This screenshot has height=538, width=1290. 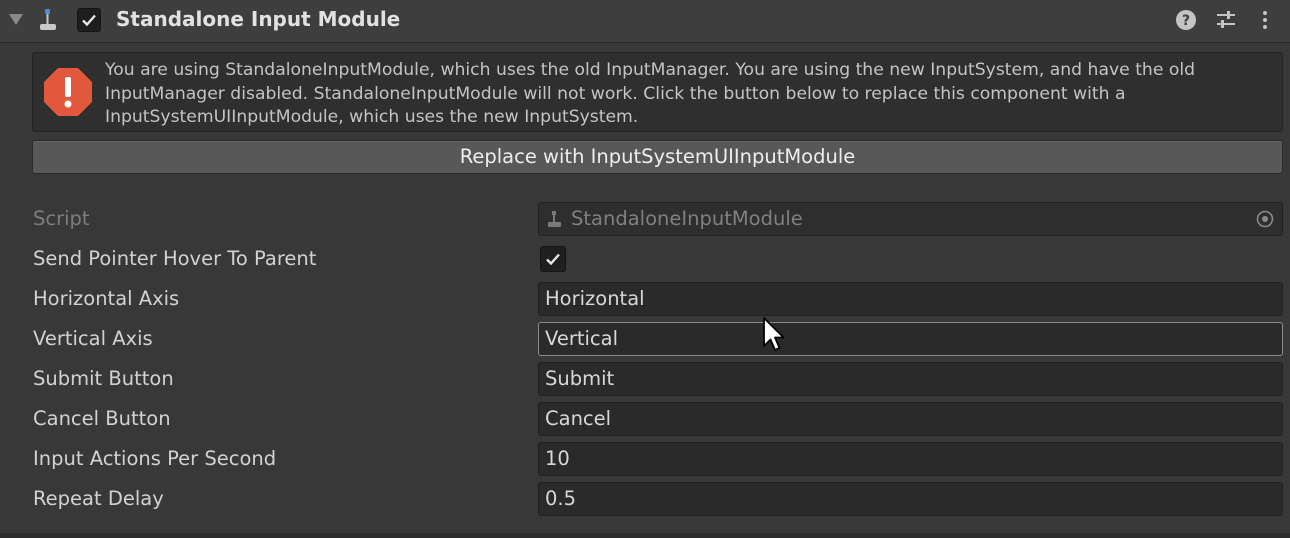 What do you see at coordinates (89, 20) in the screenshot?
I see `component-enabled-checkbox` at bounding box center [89, 20].